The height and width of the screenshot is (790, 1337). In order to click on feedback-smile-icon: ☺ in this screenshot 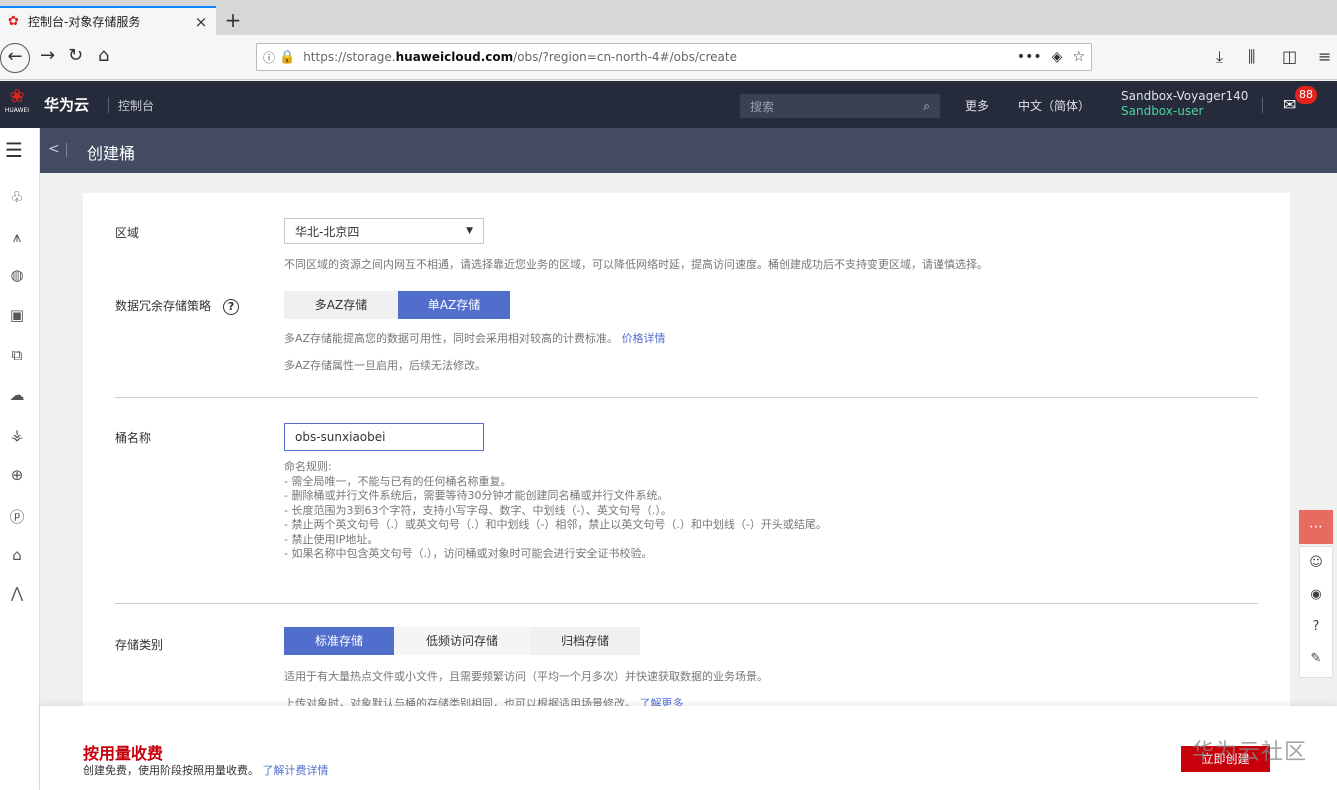, I will do `click(1316, 562)`.